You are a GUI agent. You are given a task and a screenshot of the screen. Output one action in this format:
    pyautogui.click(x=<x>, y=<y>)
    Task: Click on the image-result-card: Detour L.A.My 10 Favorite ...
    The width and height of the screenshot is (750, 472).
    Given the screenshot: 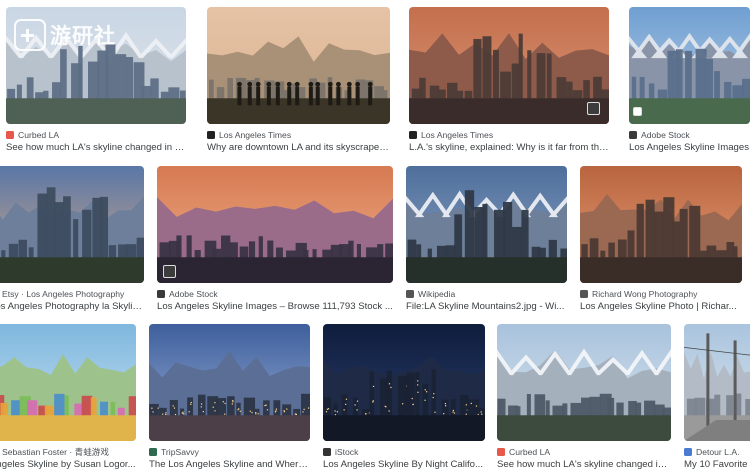 What is the action you would take?
    pyautogui.click(x=717, y=398)
    